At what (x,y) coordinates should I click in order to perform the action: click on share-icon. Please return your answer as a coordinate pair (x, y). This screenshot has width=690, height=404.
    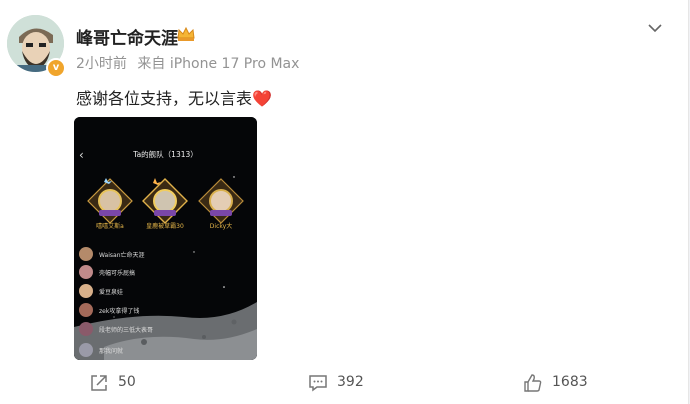
    Looking at the image, I should click on (99, 383).